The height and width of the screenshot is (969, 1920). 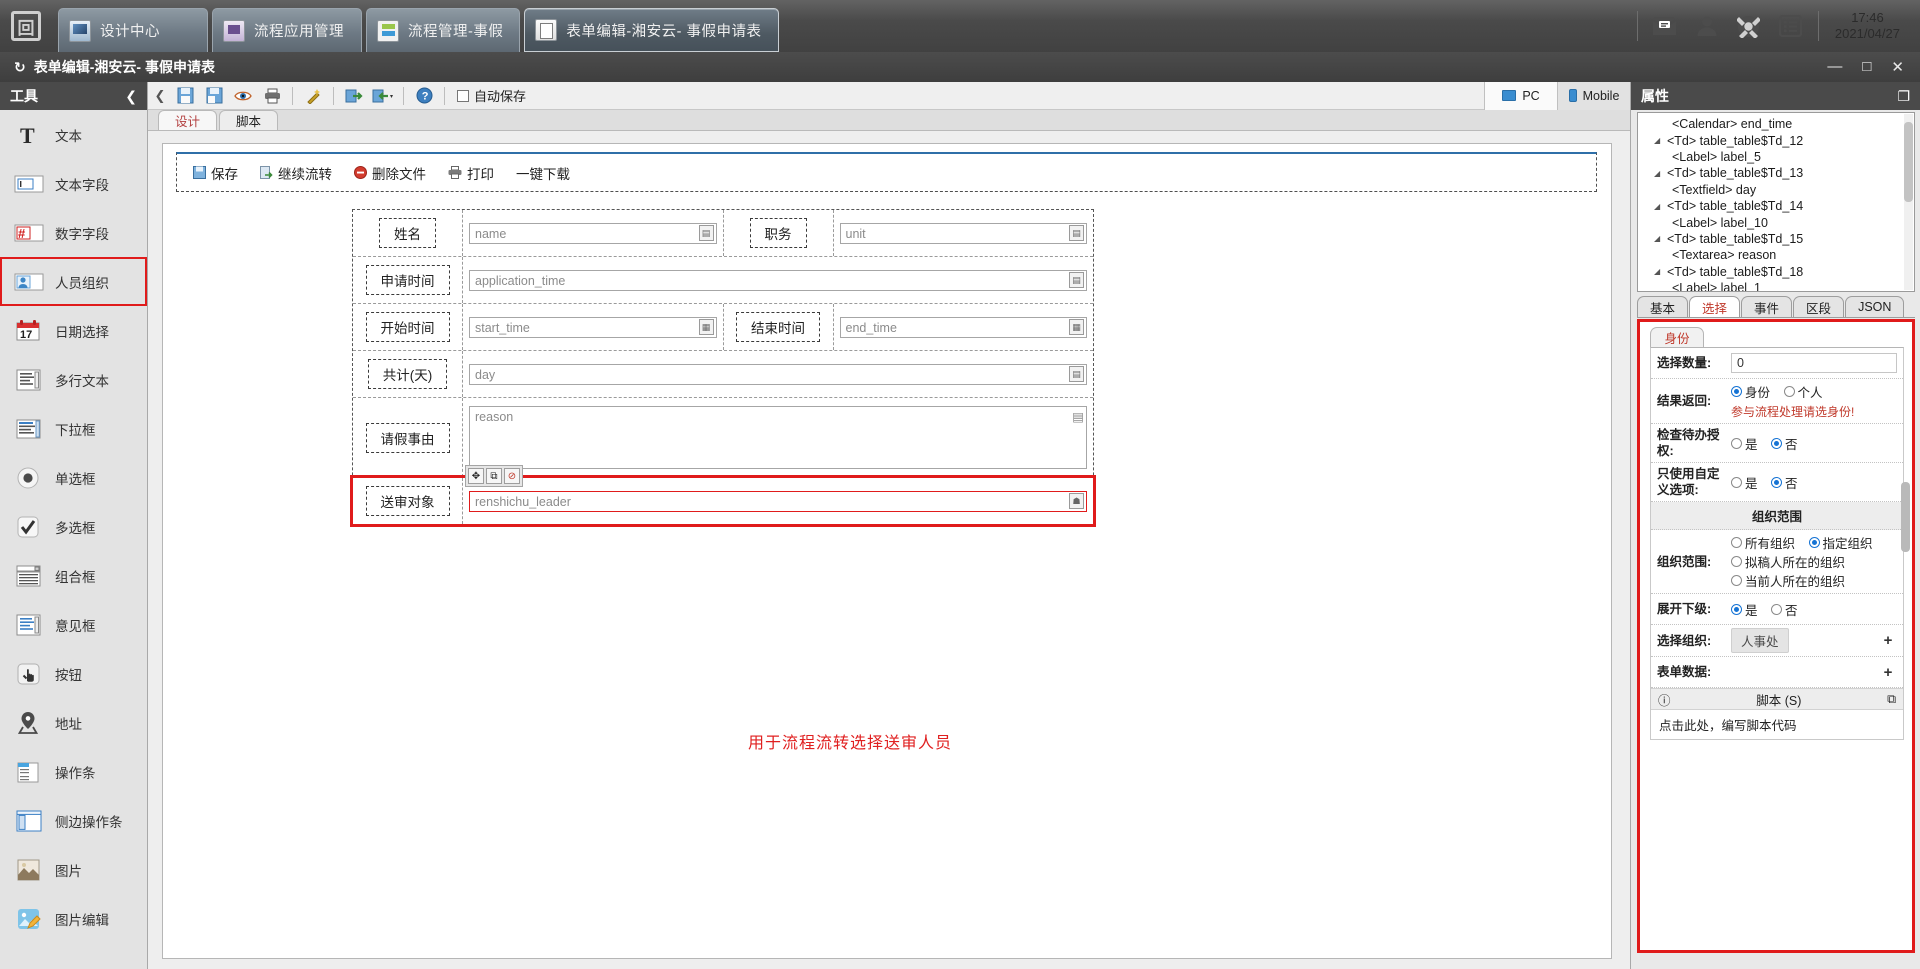 What do you see at coordinates (73, 673) in the screenshot?
I see `tool-item-button: 按钮` at bounding box center [73, 673].